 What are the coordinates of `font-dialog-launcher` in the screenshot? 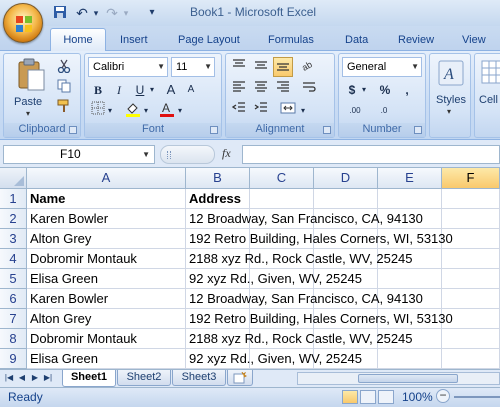 It's located at (214, 130).